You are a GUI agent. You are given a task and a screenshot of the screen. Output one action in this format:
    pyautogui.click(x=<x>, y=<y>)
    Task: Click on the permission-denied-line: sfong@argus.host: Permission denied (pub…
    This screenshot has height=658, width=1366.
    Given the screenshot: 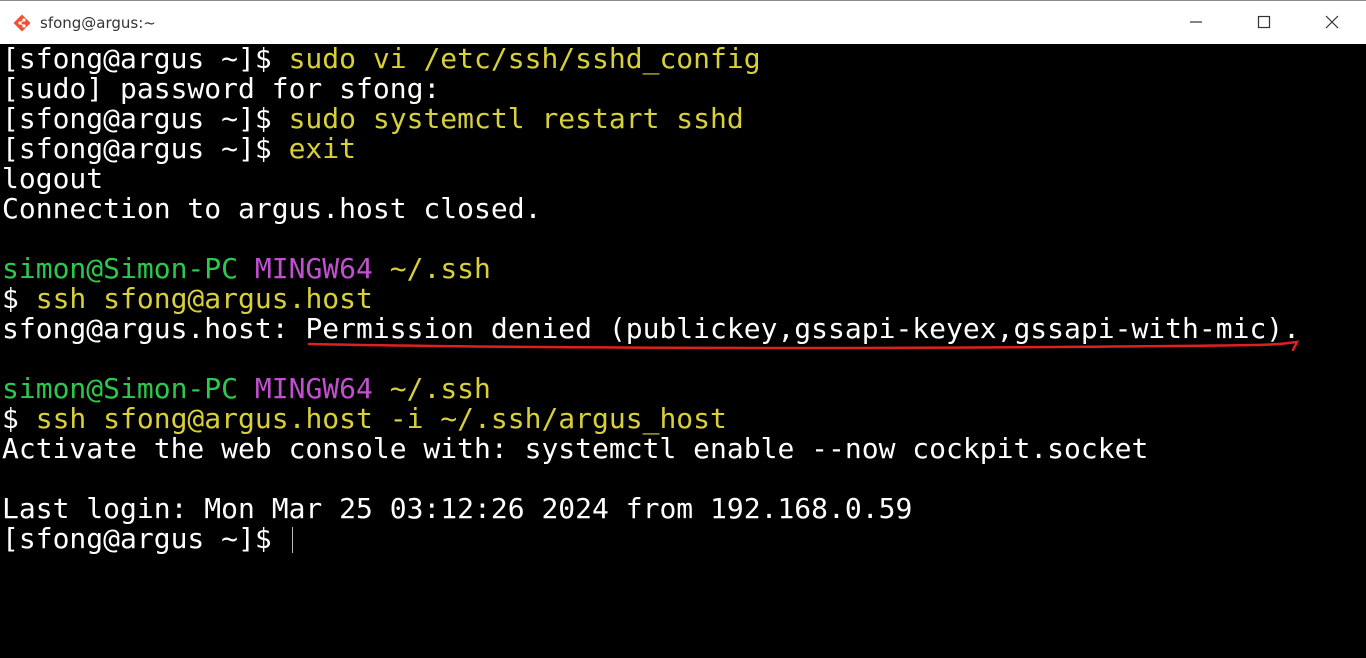 What is the action you would take?
    pyautogui.click(x=683, y=332)
    